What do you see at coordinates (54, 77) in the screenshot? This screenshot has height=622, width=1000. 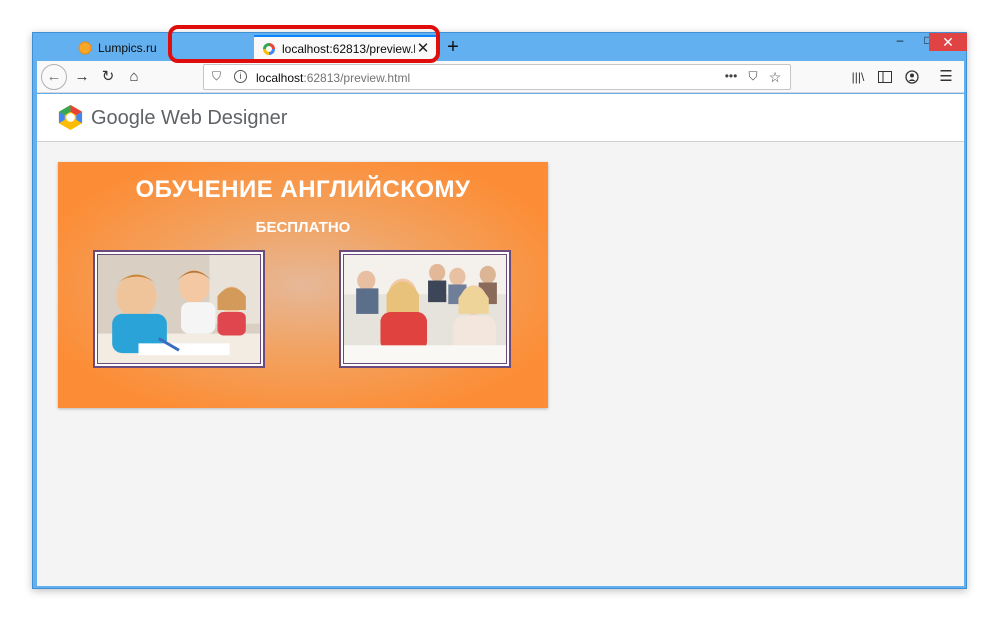 I see `back-arrow-icon: ←` at bounding box center [54, 77].